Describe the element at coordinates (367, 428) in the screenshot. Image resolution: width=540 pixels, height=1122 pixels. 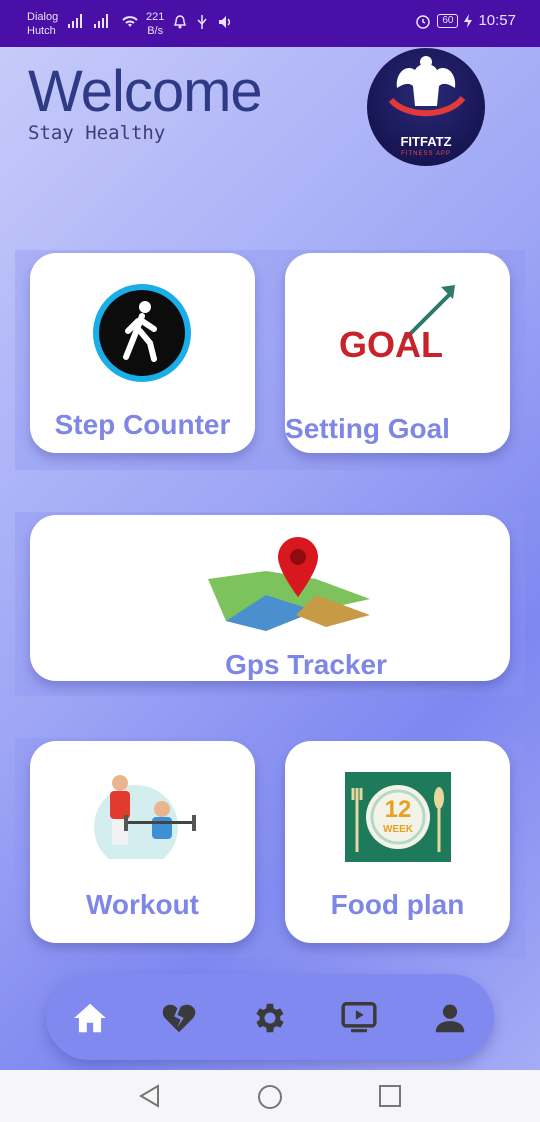
I see `setting-goal-label: Setting Goal` at that location.